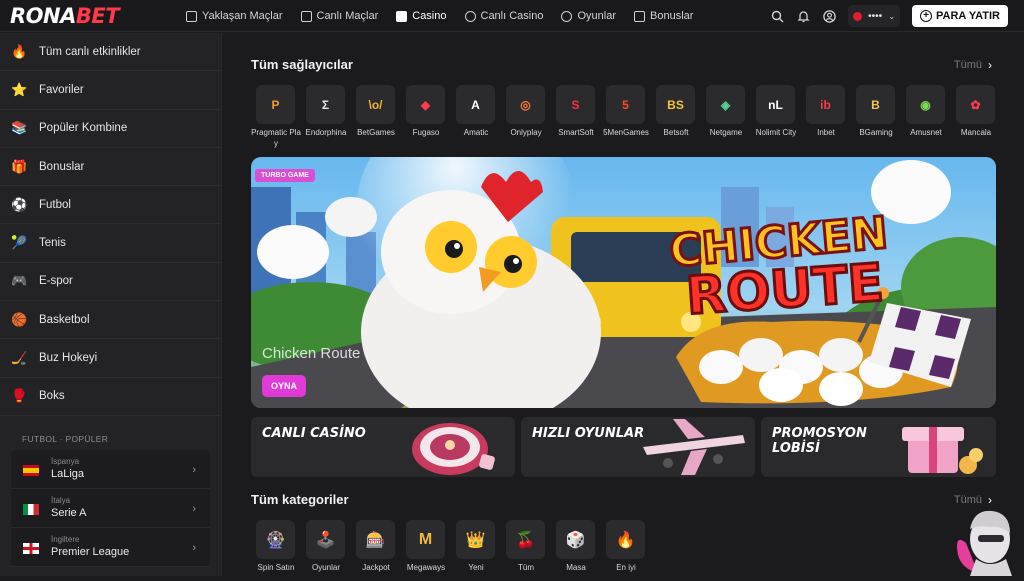  What do you see at coordinates (64, 319) in the screenshot?
I see `sidebar-item-label: Basketbol` at bounding box center [64, 319].